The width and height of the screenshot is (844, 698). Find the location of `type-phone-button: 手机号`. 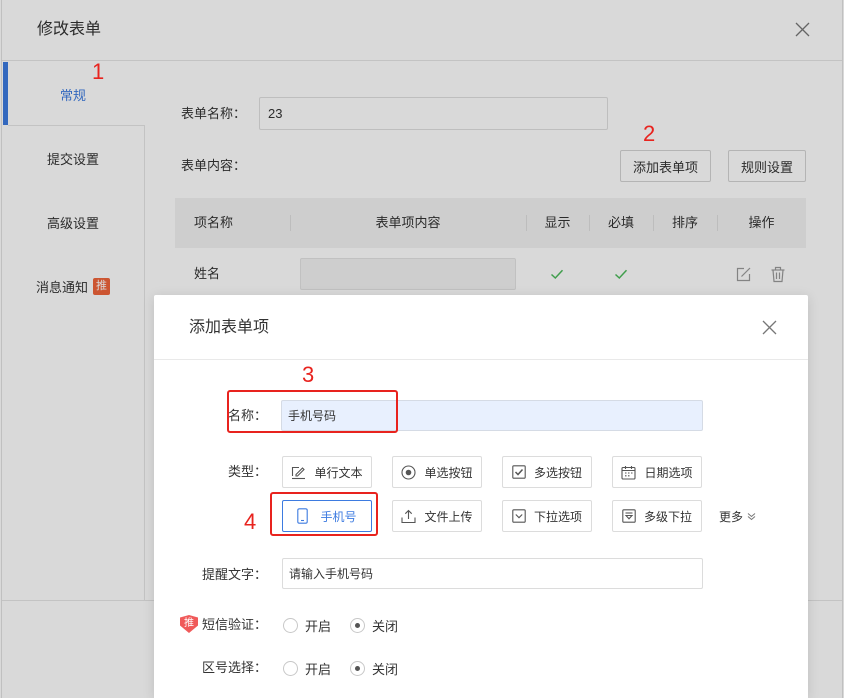

type-phone-button: 手机号 is located at coordinates (327, 516).